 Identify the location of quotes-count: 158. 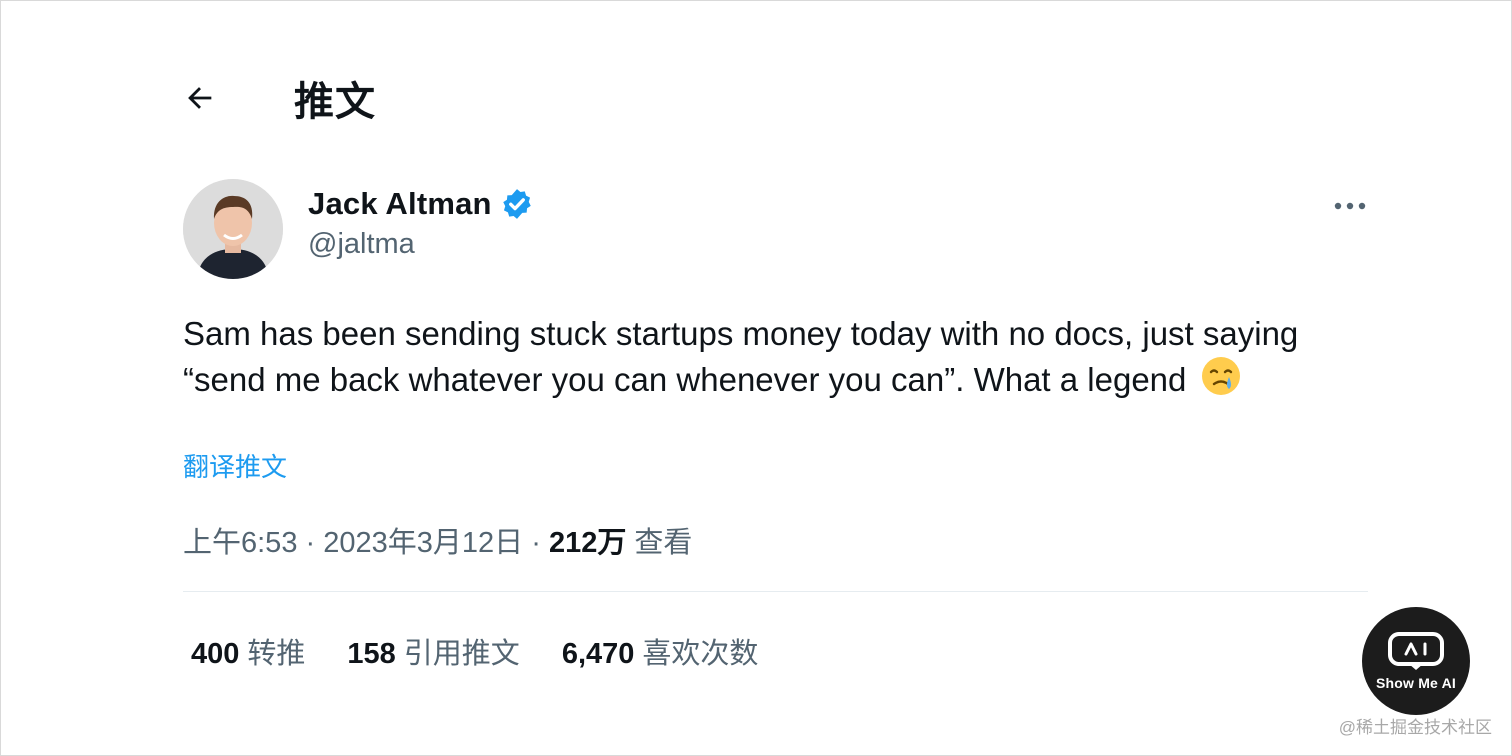
(371, 654).